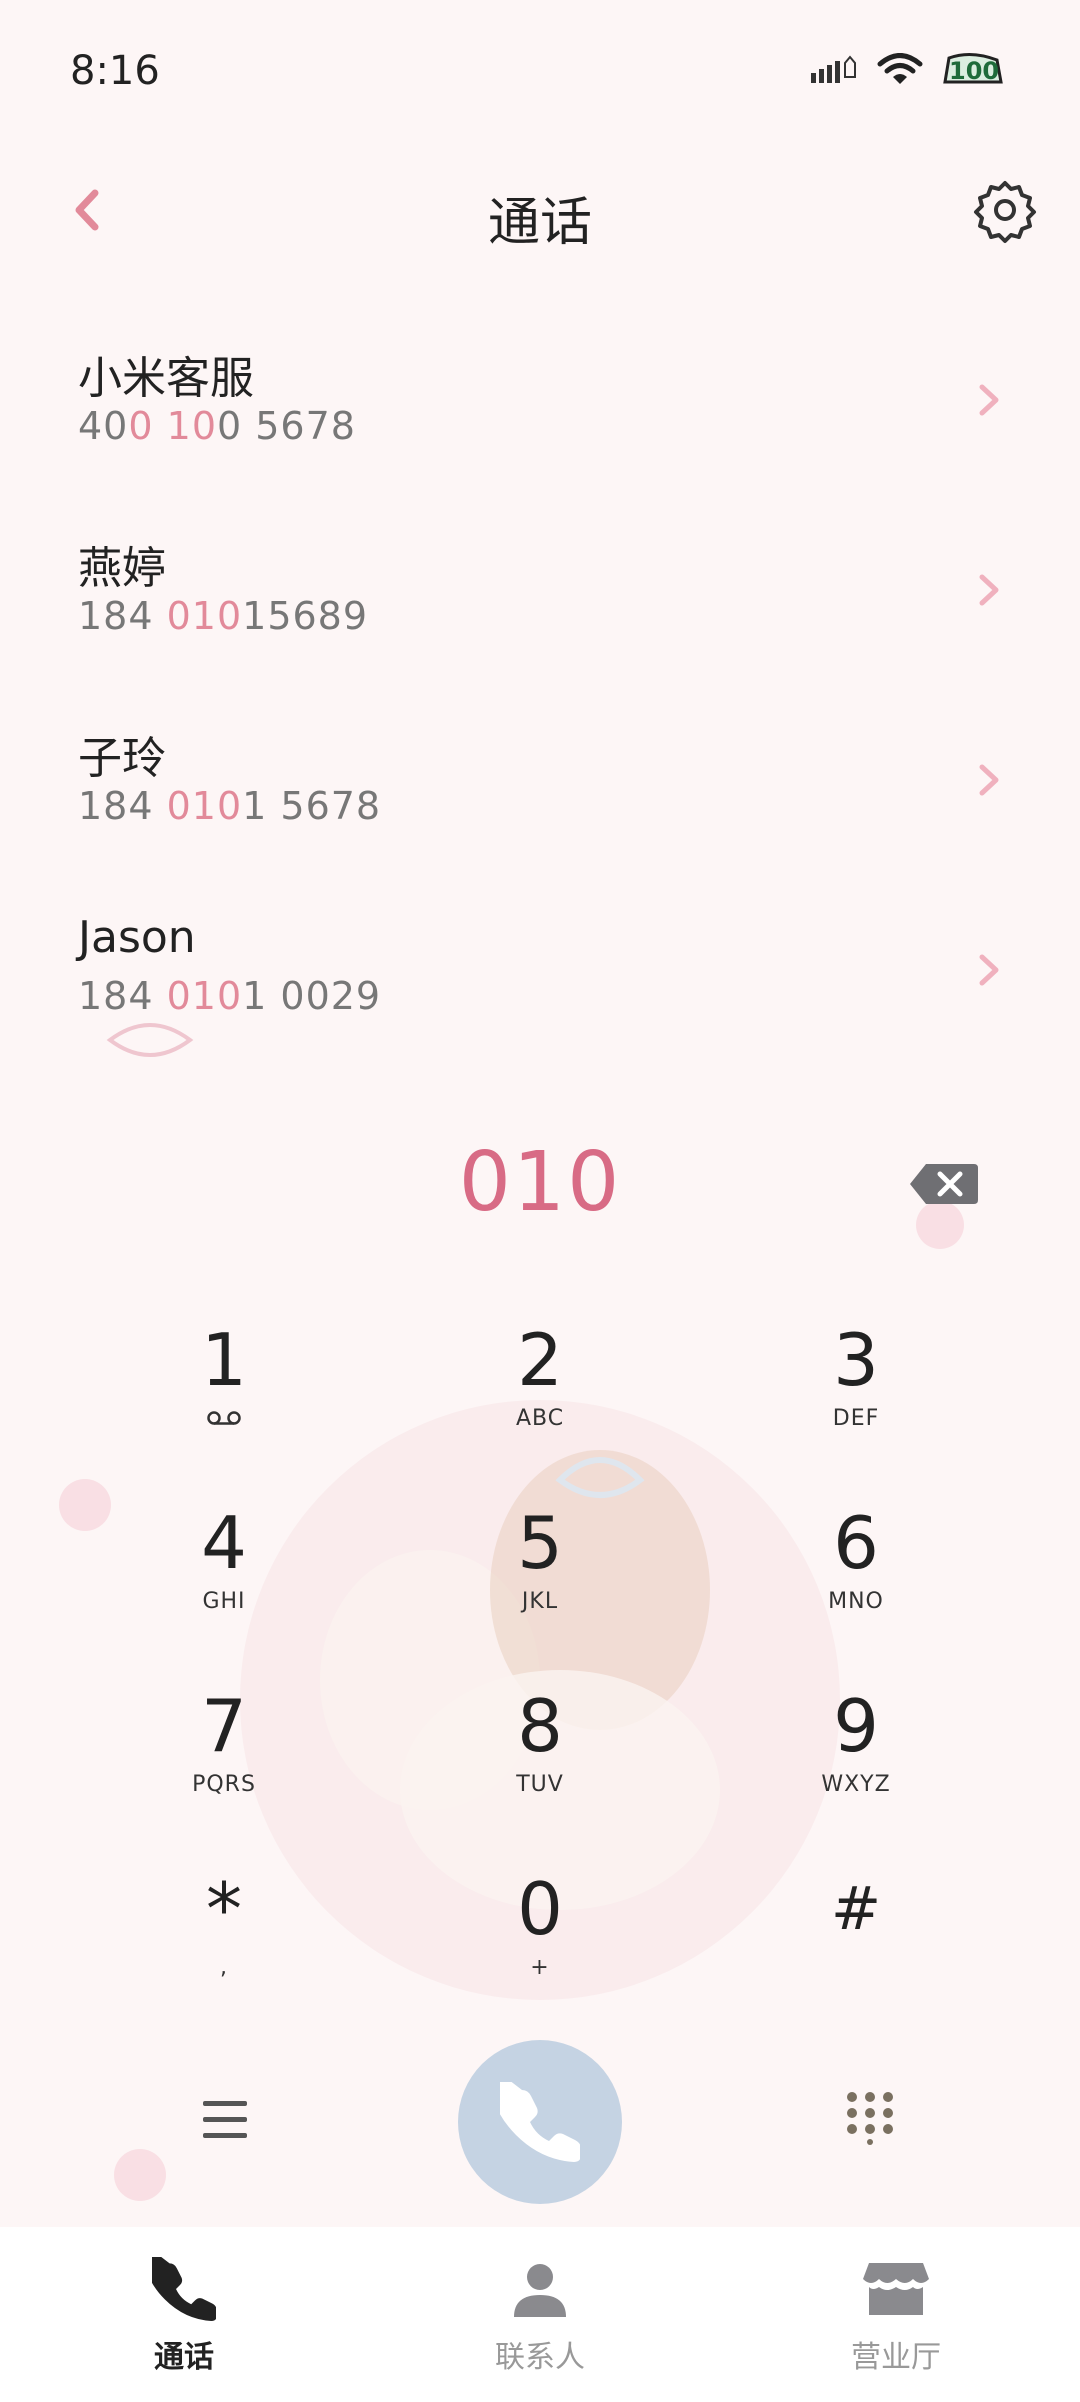 The image size is (1080, 2402). I want to click on store-icon, so click(896, 2289).